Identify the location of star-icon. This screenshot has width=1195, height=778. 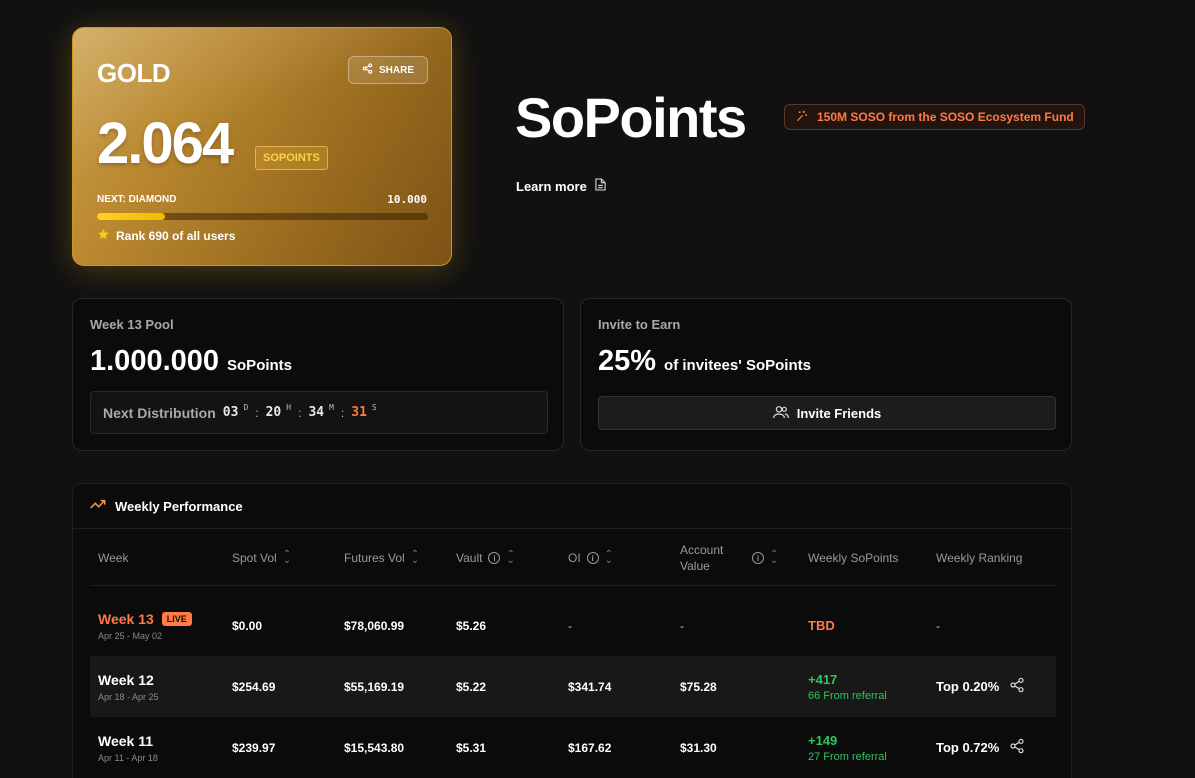
(103, 236).